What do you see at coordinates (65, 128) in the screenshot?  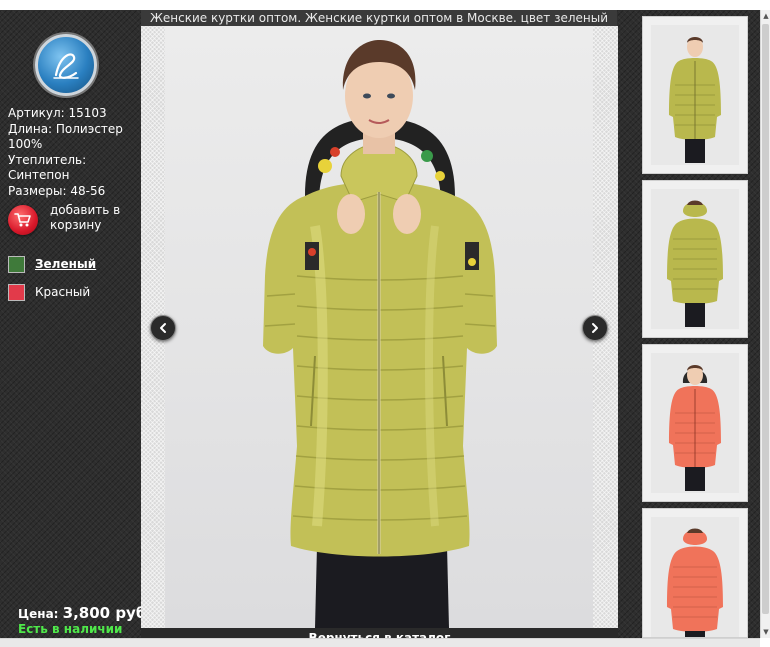 I see `length-info: Длина: Полиэстер` at bounding box center [65, 128].